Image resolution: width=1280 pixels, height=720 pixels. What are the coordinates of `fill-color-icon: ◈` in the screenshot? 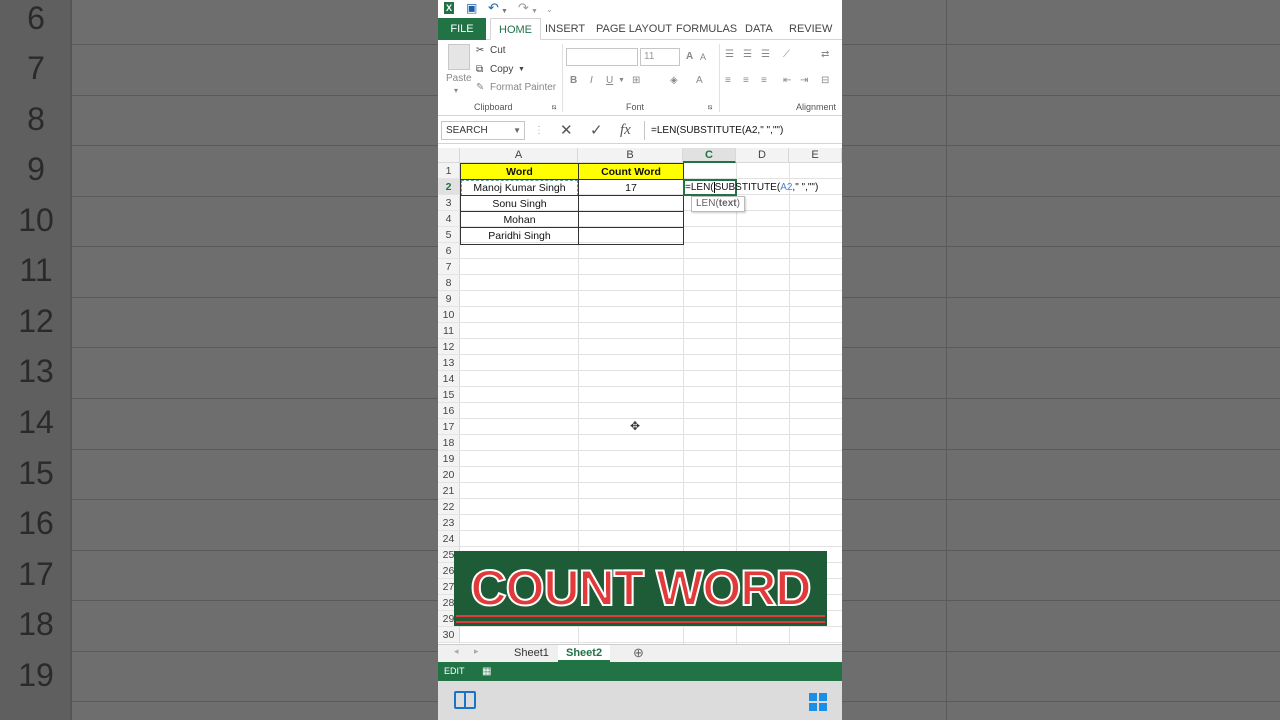 It's located at (674, 81).